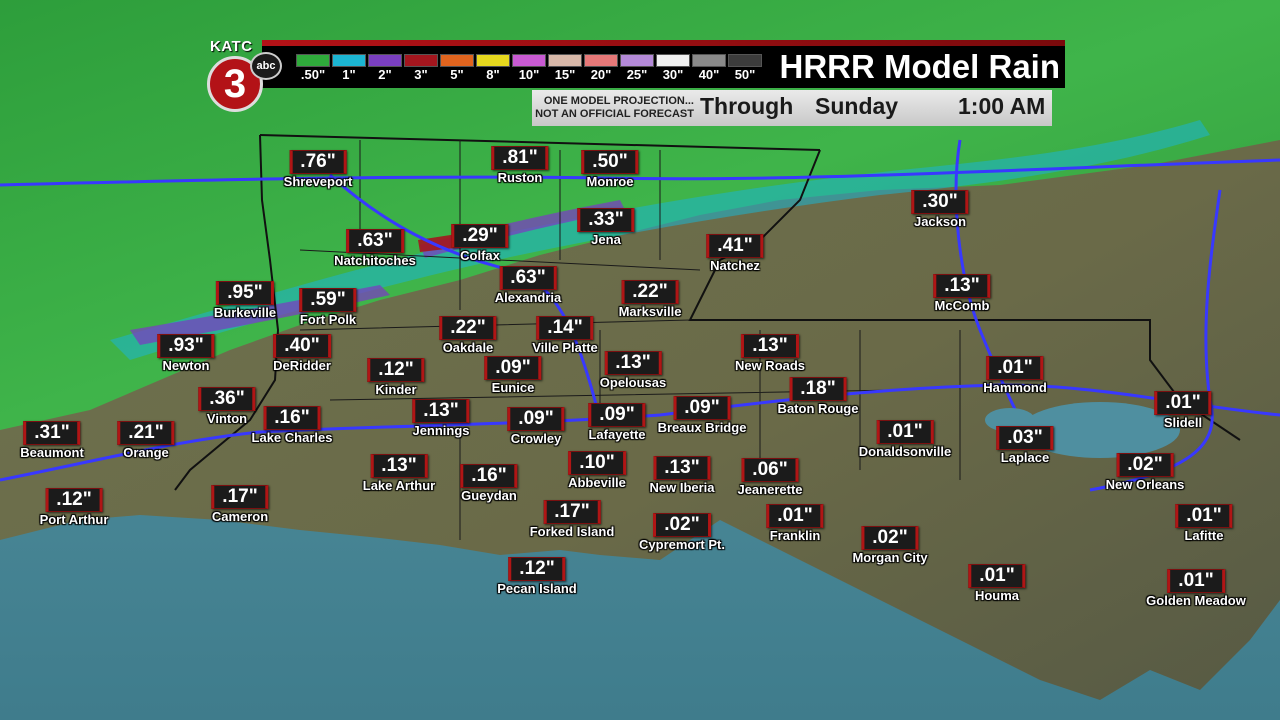 Image resolution: width=1280 pixels, height=720 pixels. What do you see at coordinates (597, 463) in the screenshot?
I see `rain-total: .10"` at bounding box center [597, 463].